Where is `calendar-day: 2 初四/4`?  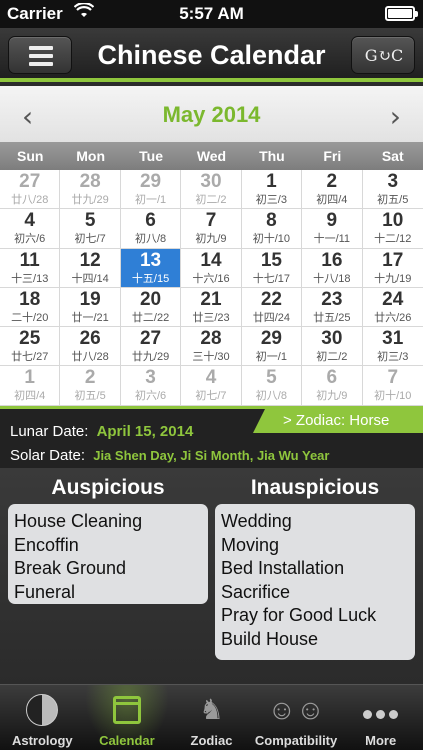 calendar-day: 2 初四/4 is located at coordinates (332, 189).